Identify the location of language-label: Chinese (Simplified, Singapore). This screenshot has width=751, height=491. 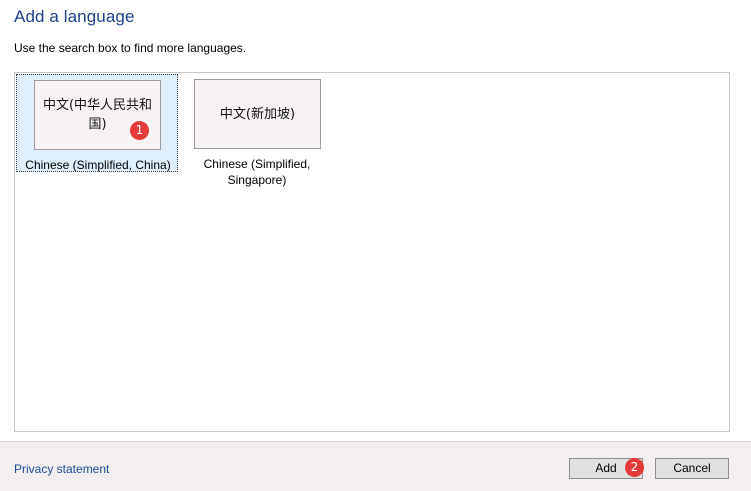
(257, 172).